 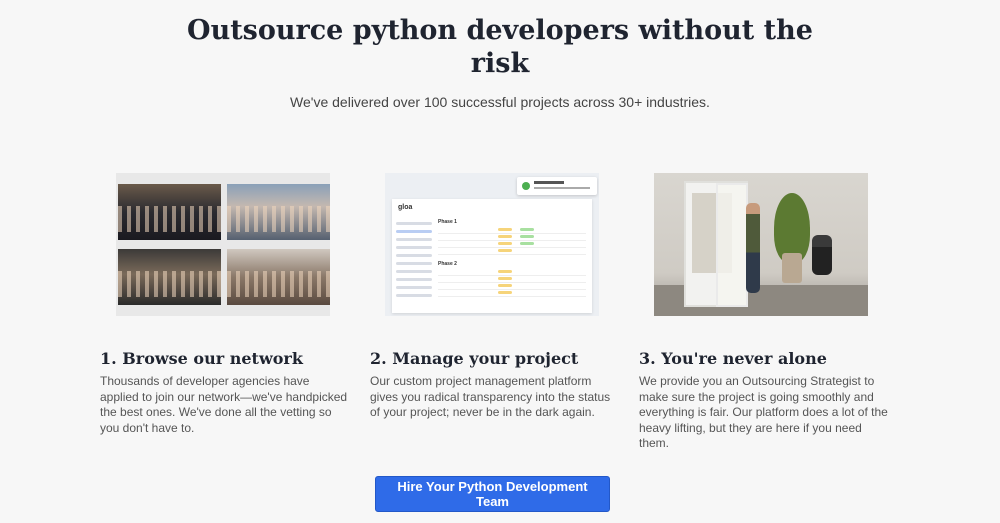 I want to click on person-standing, so click(x=753, y=248).